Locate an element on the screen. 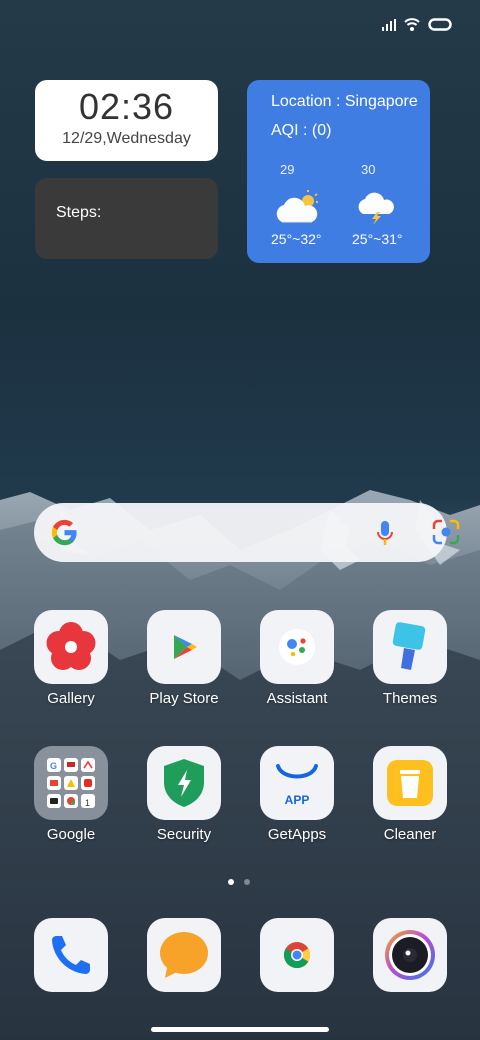 This screenshot has width=480, height=1040. security-tile is located at coordinates (184, 783).